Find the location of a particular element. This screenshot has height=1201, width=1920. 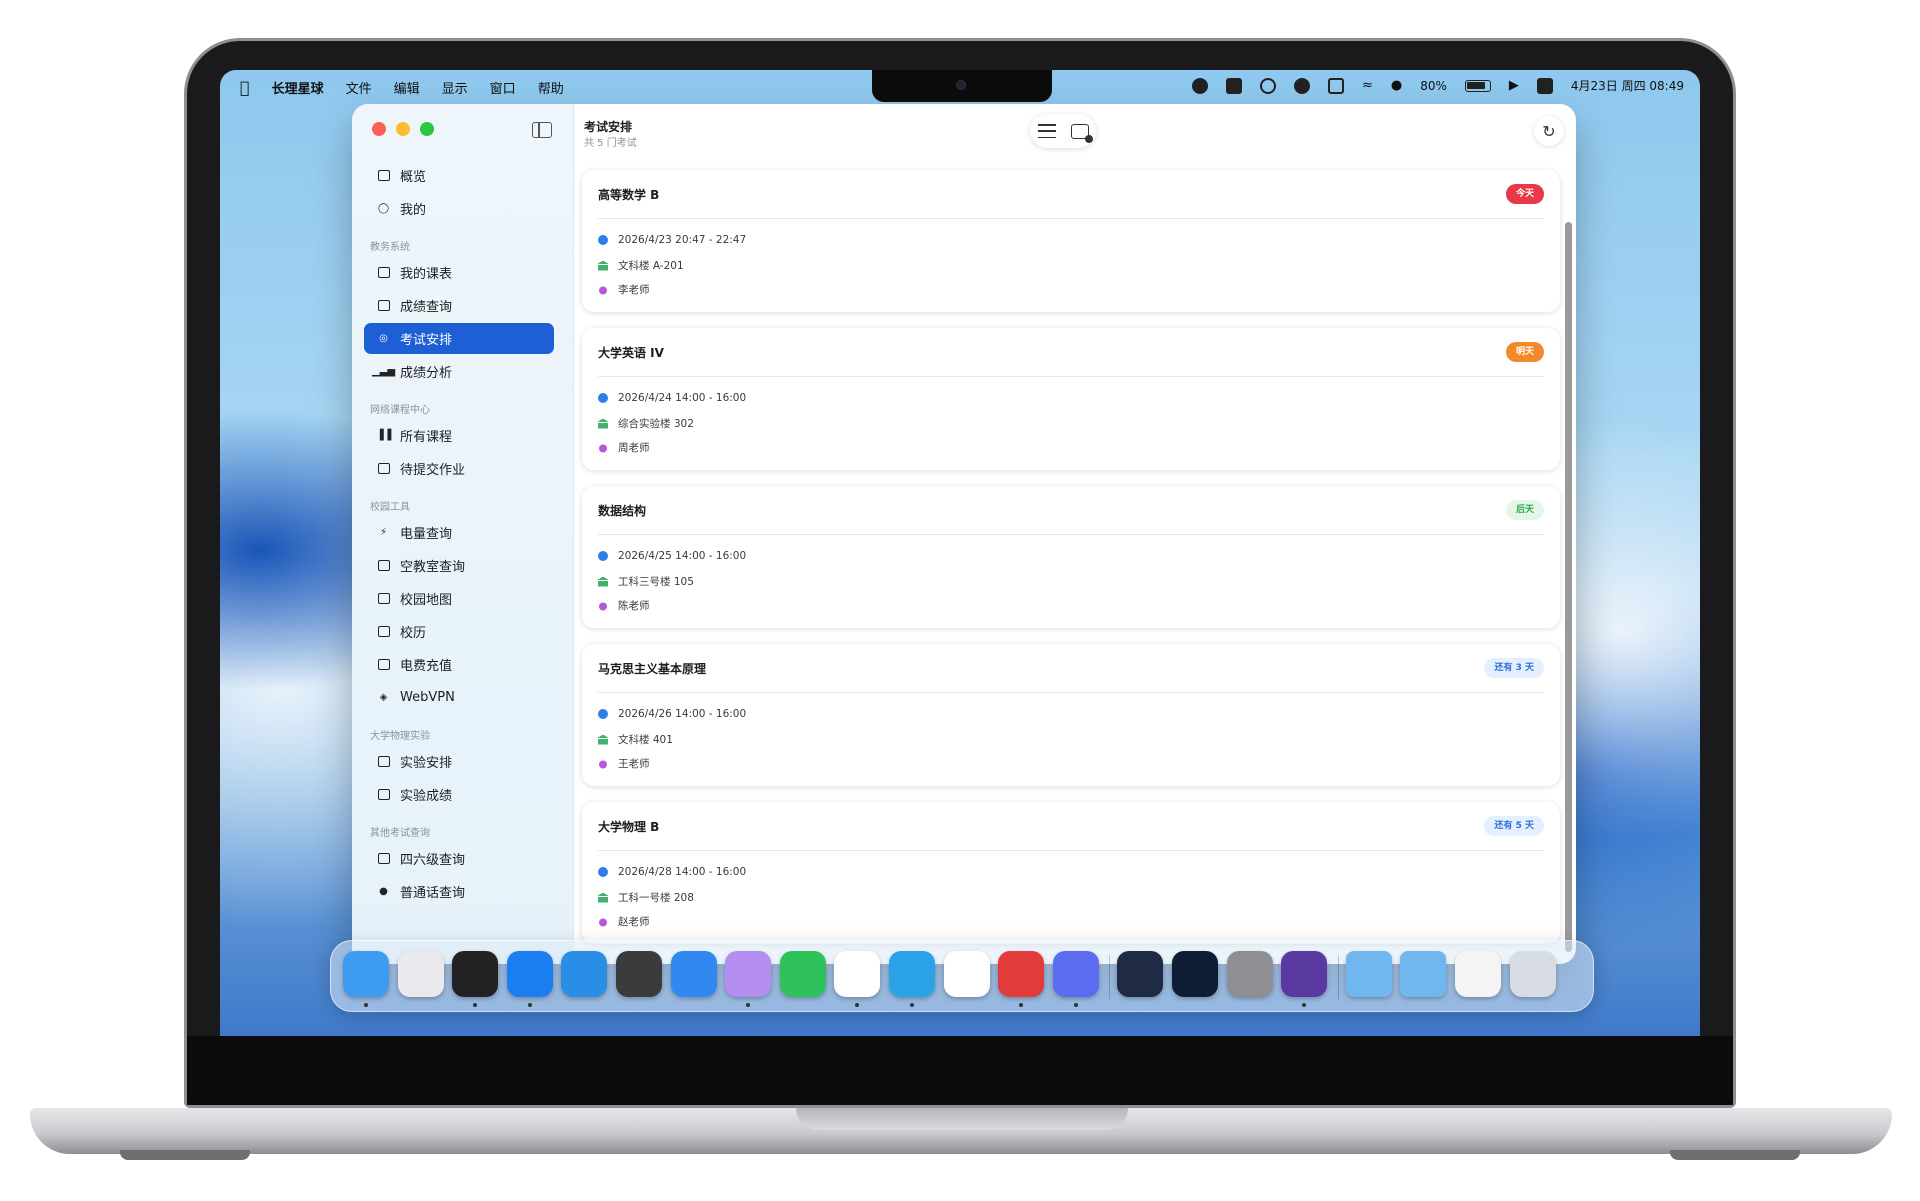

sidebar-item-building: 空教室查询 is located at coordinates (459, 565).